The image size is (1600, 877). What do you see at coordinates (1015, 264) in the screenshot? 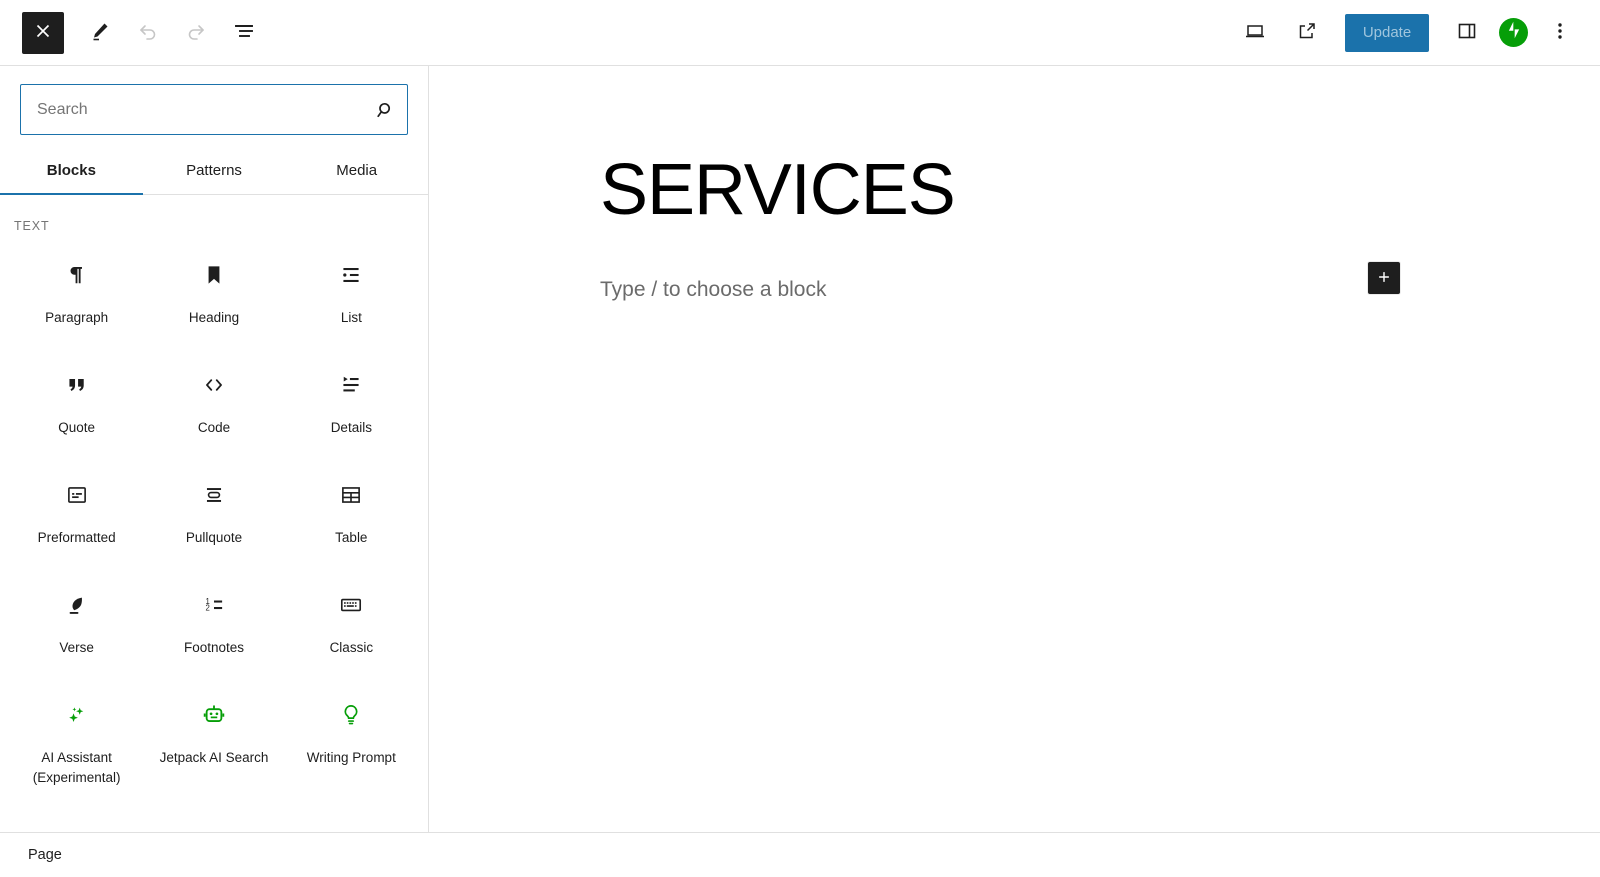
I see `empty-block-placeholder: Type / to choose a block` at bounding box center [1015, 264].